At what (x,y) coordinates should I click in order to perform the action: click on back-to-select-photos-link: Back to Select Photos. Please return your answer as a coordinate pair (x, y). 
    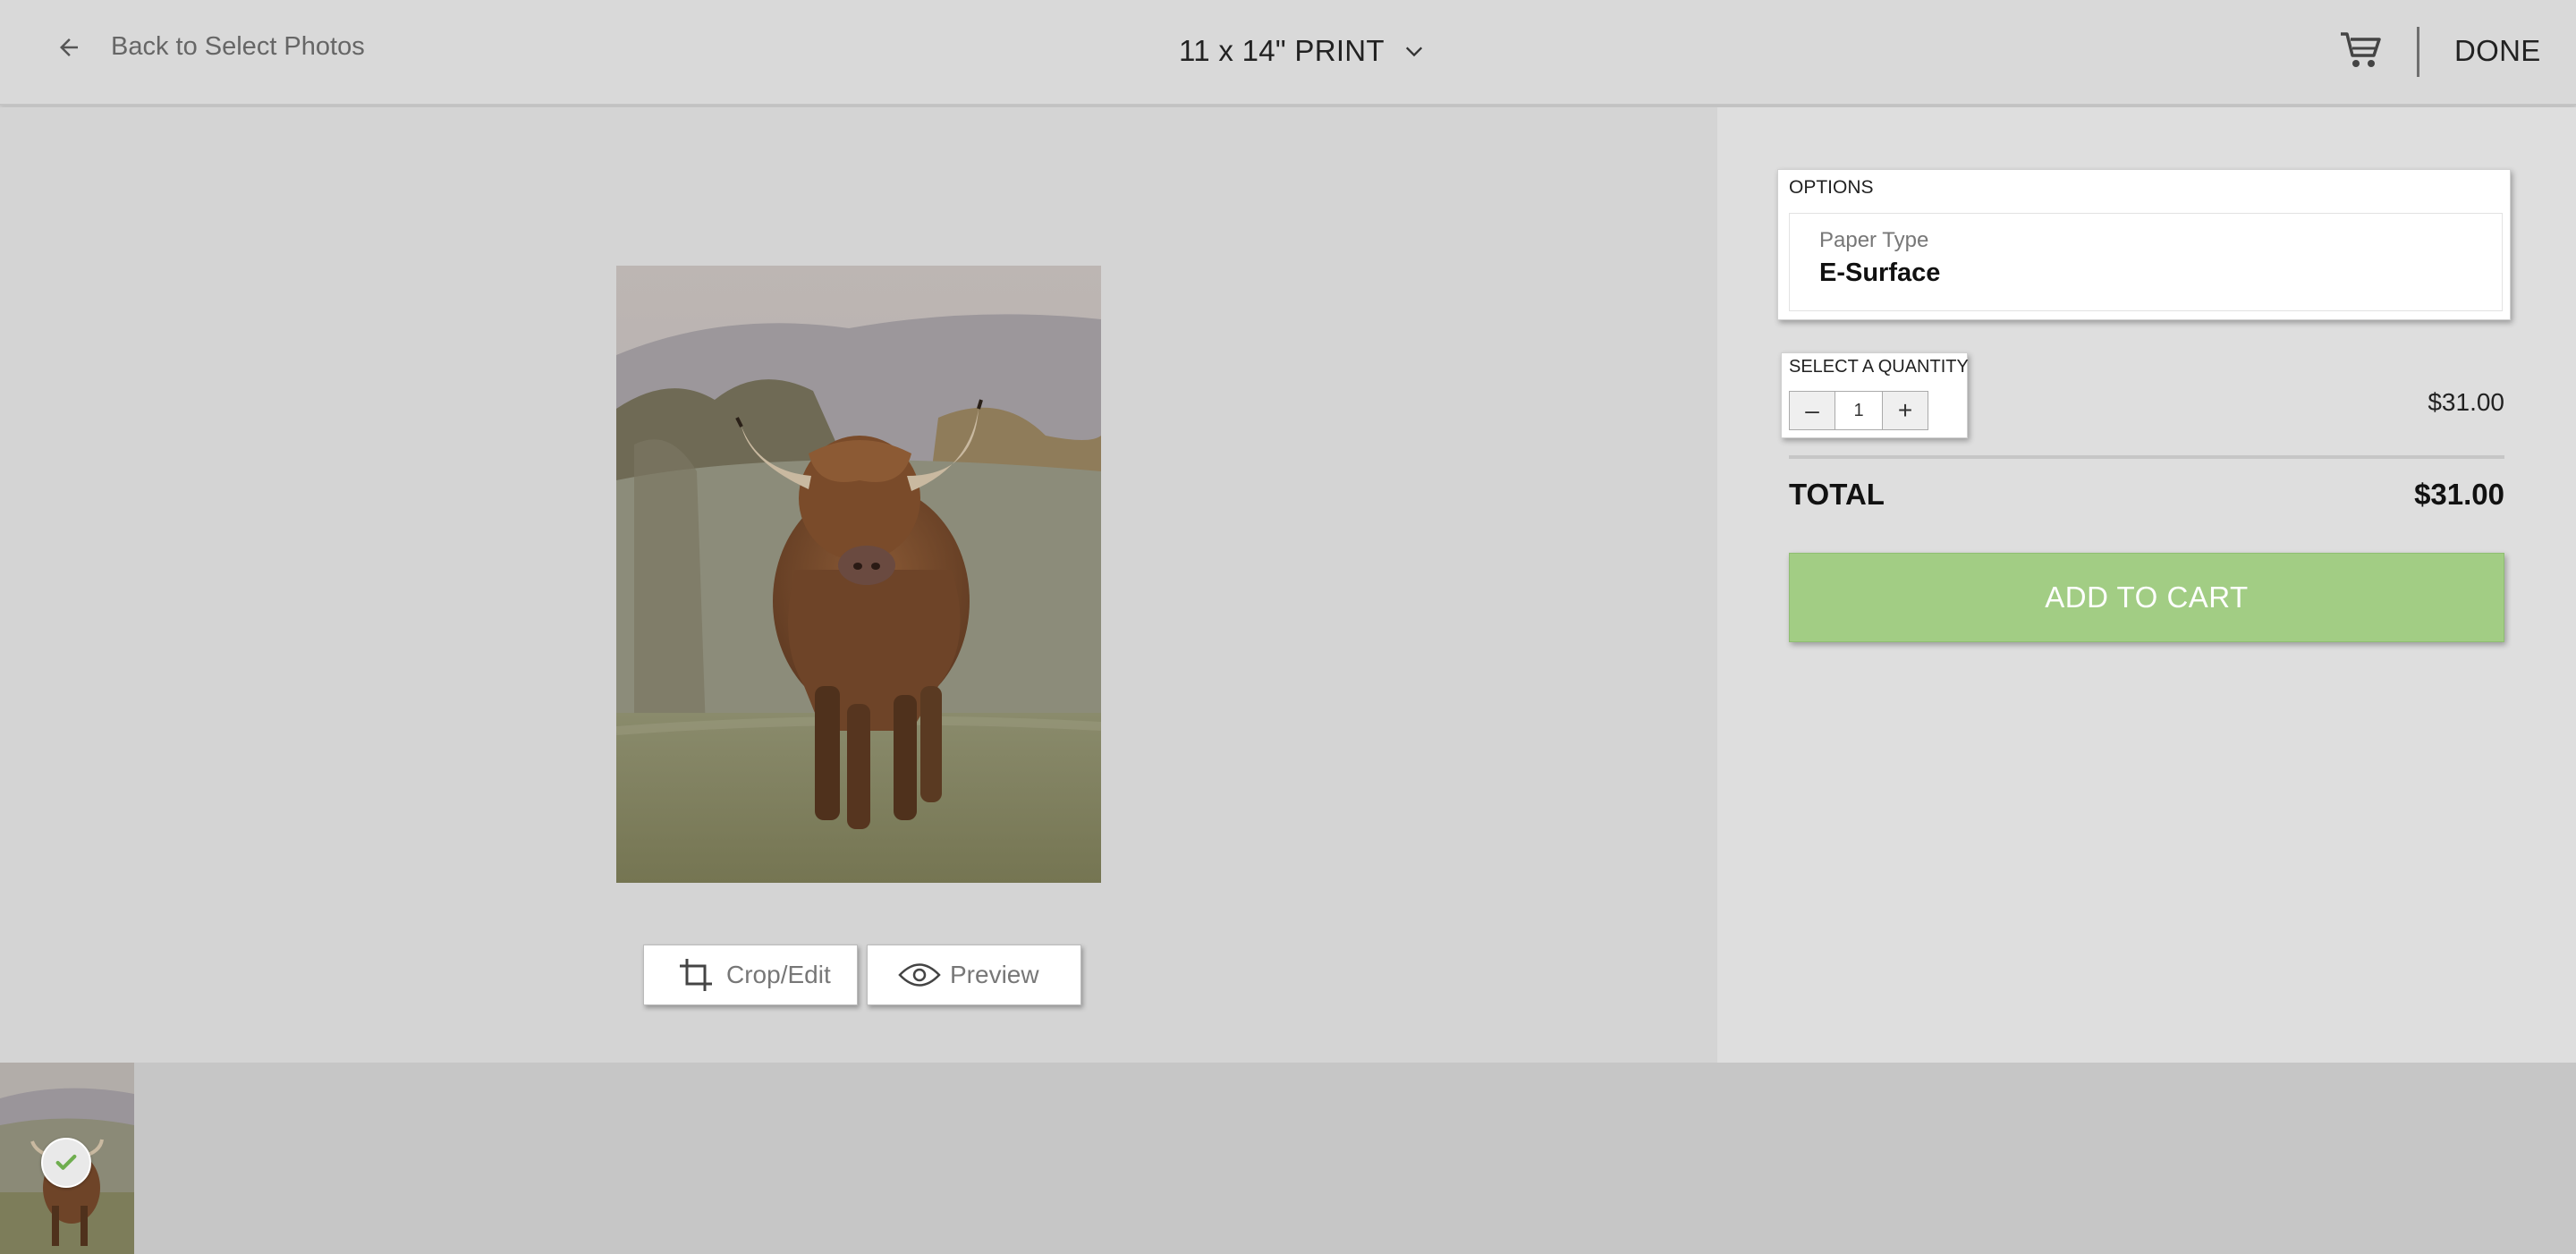
    Looking at the image, I should click on (210, 47).